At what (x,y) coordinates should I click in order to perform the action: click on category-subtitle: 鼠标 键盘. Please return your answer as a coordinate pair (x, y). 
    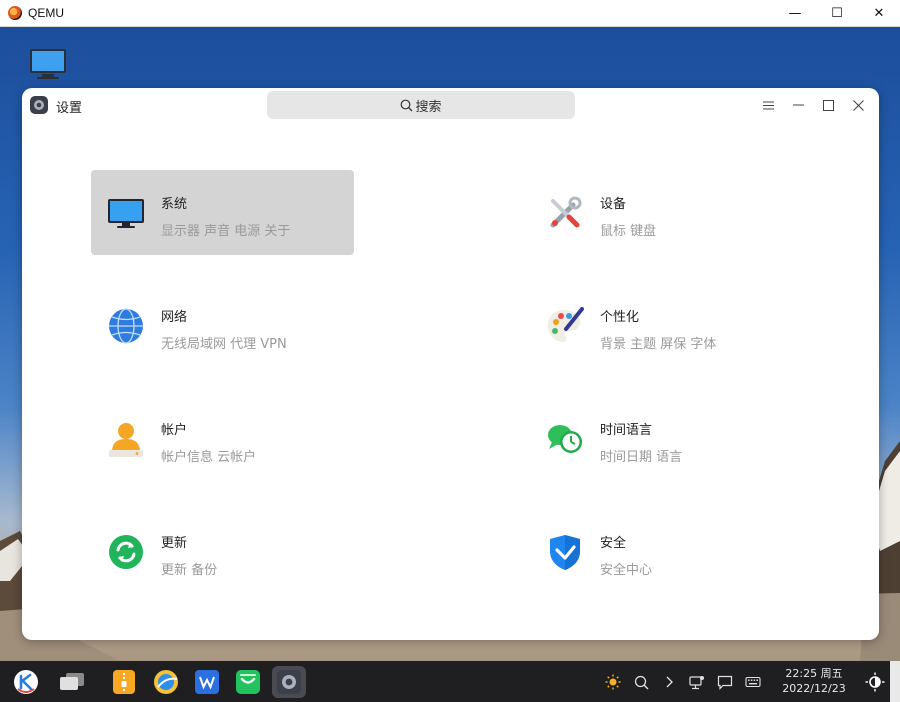
    Looking at the image, I should click on (628, 231).